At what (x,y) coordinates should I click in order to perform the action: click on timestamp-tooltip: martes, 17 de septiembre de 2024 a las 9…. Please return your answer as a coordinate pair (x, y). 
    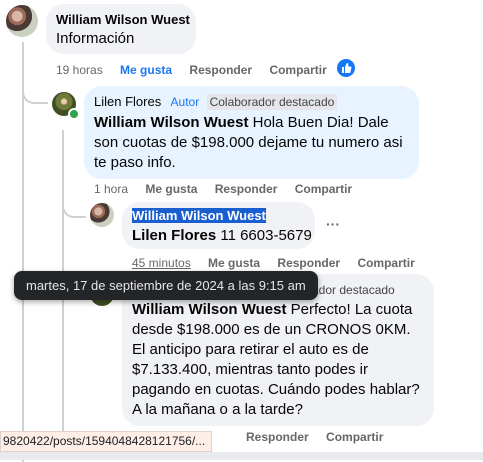
    Looking at the image, I should click on (166, 285).